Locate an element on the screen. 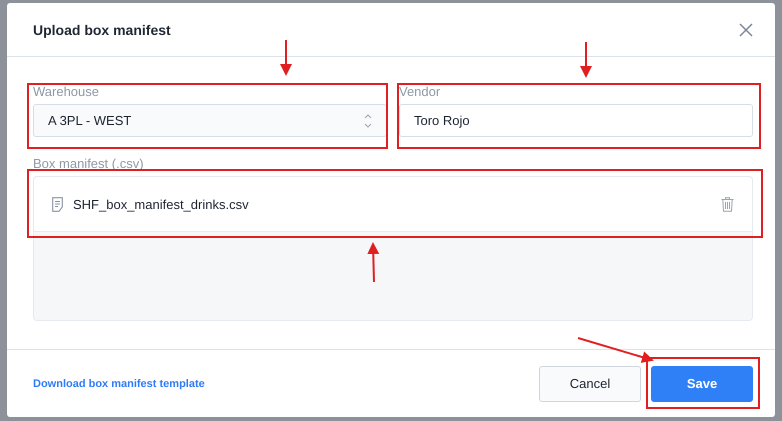 The height and width of the screenshot is (421, 782). trash-icon is located at coordinates (727, 204).